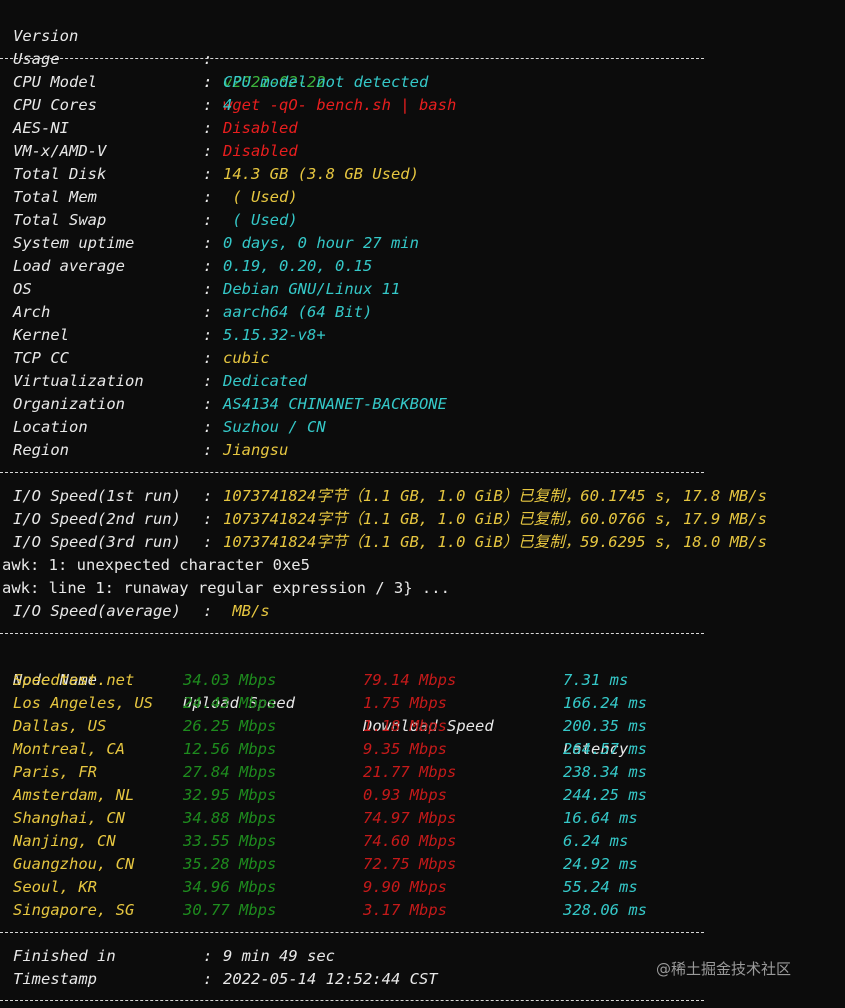  Describe the element at coordinates (69, 266) in the screenshot. I see `sysinfo-label: Load average` at that location.